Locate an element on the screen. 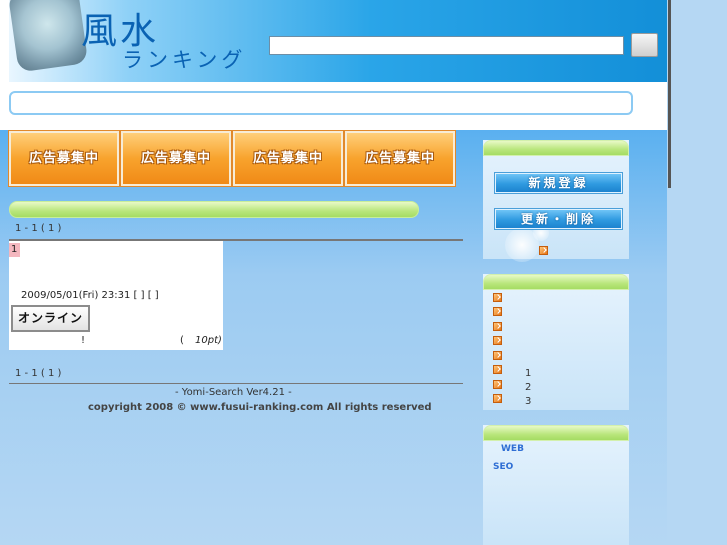  result-points-open: ( is located at coordinates (182, 340).